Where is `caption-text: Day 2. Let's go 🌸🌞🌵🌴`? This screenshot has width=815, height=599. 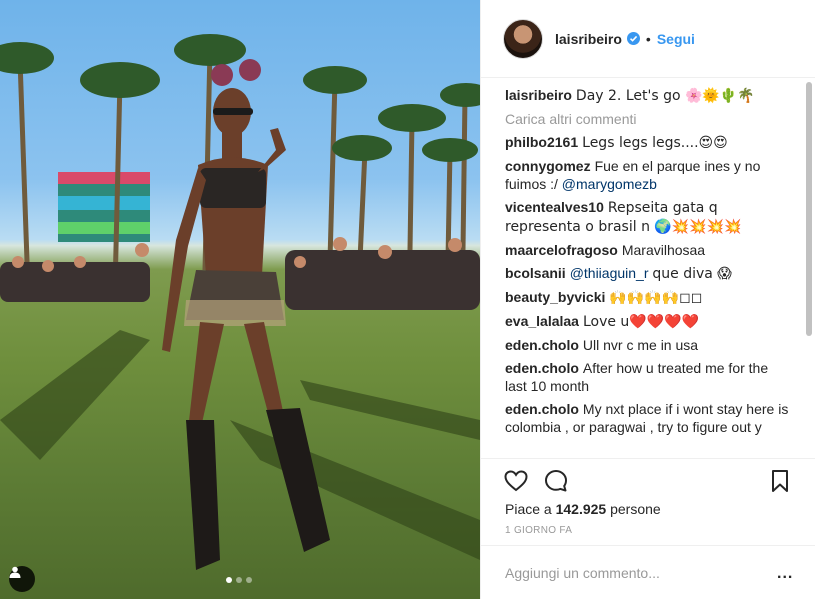
caption-text: Day 2. Let's go 🌸🌞🌵🌴 is located at coordinates (665, 96).